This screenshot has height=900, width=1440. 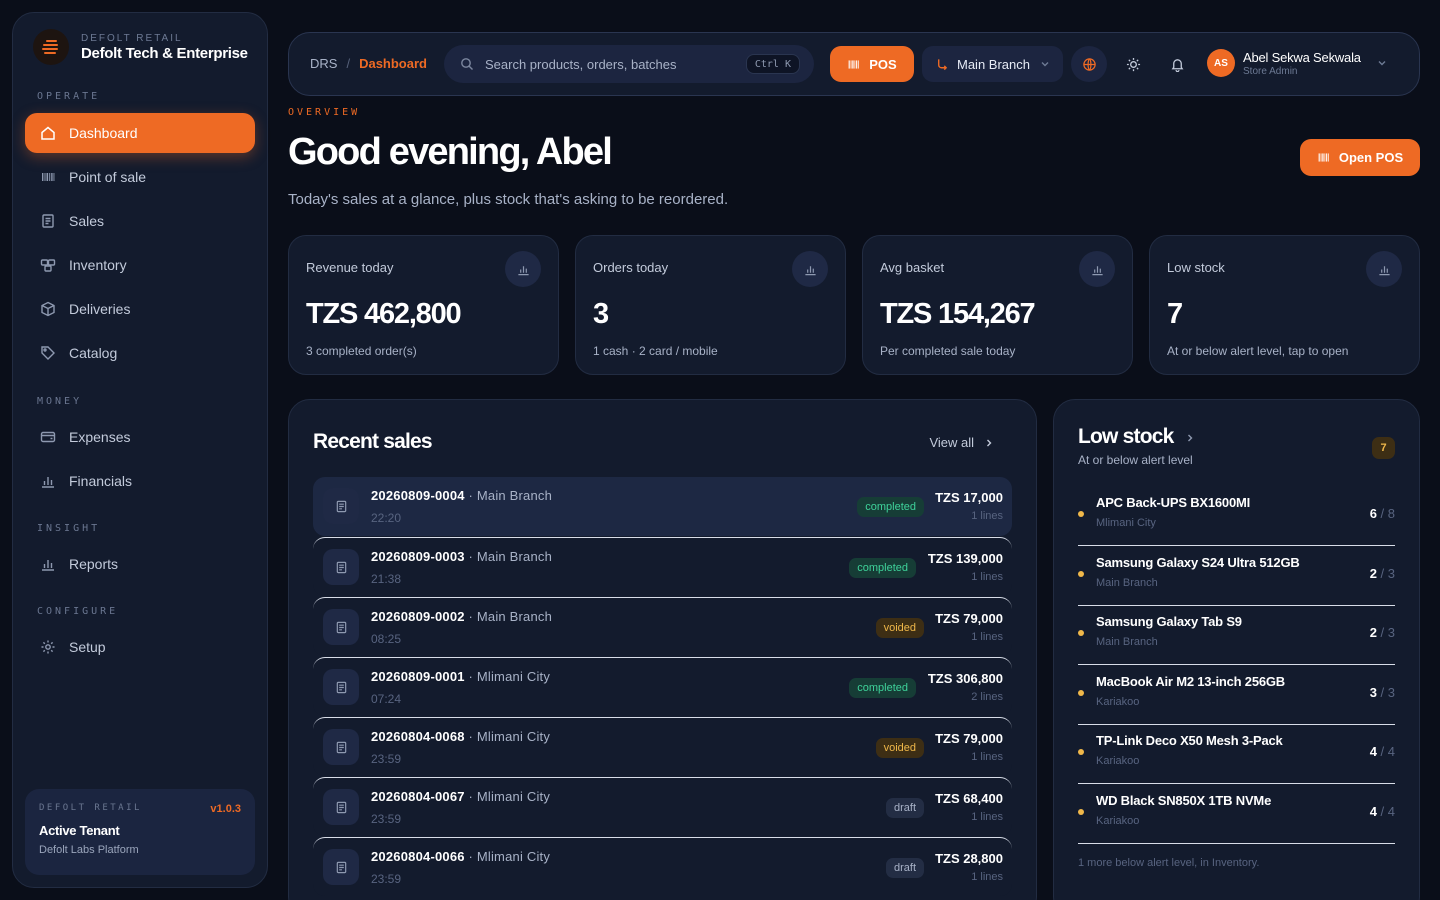 I want to click on language-button, so click(x=1089, y=64).